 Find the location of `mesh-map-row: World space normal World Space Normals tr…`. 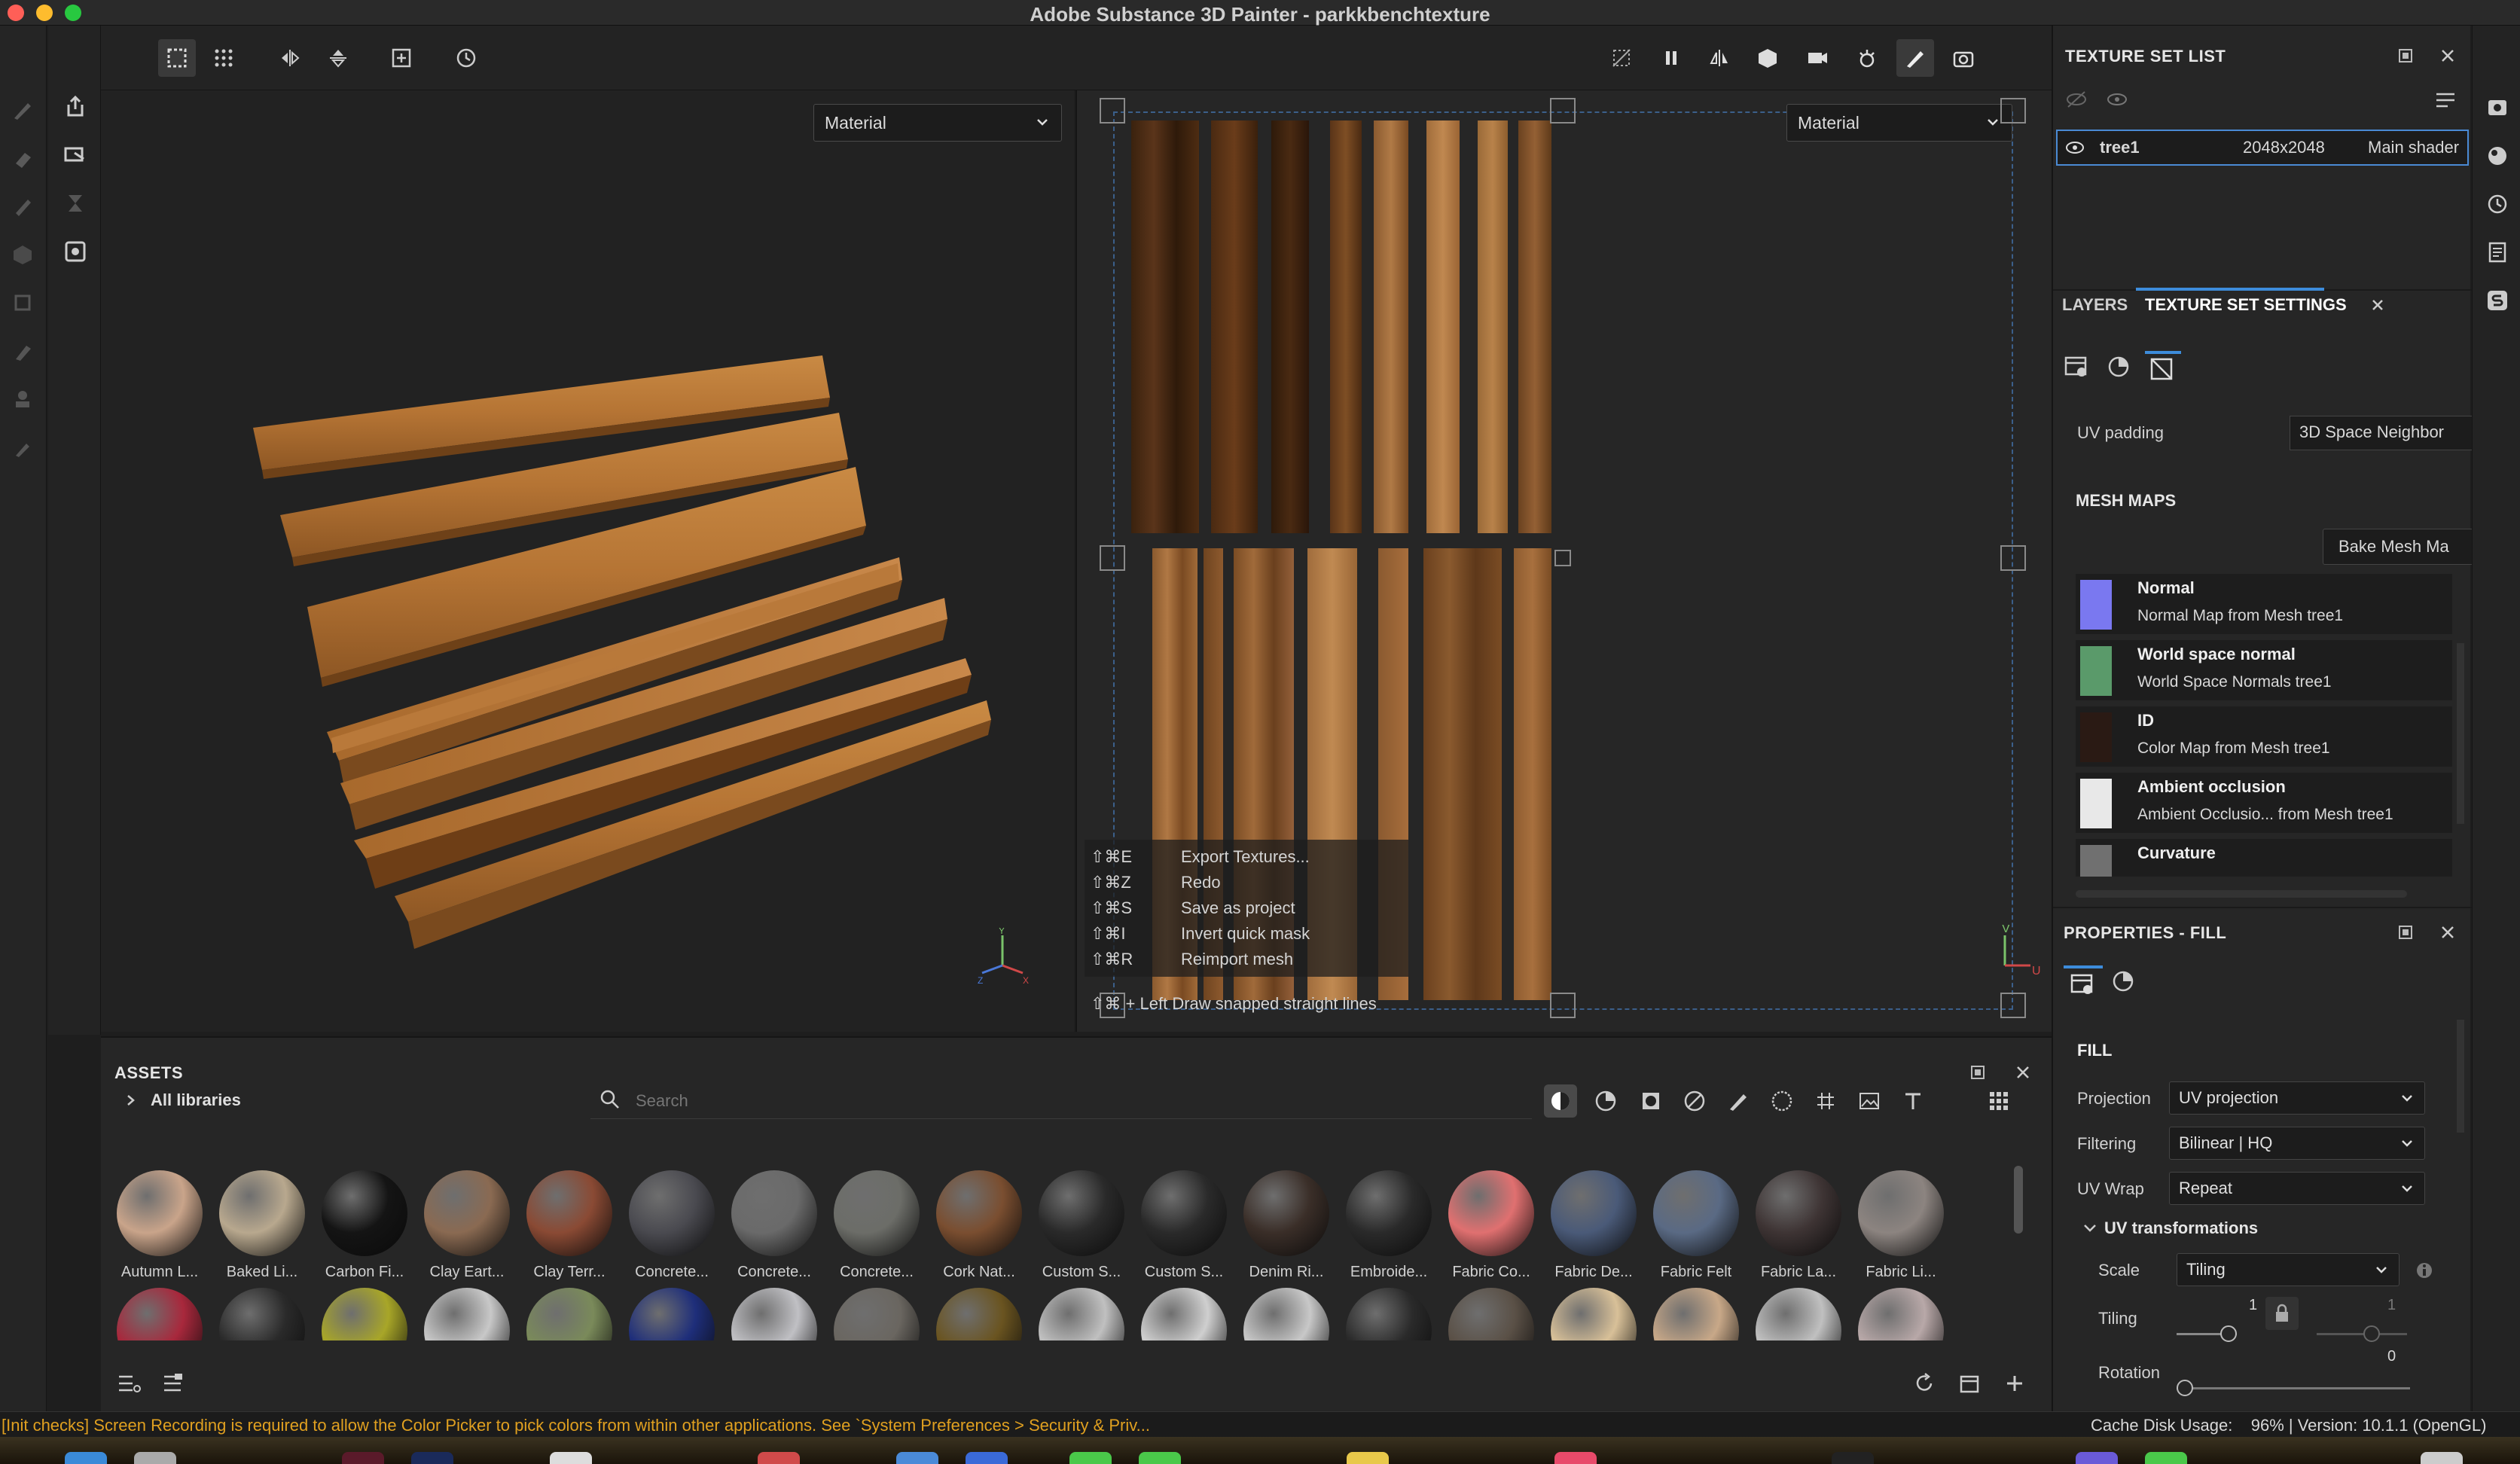

mesh-map-row: World space normal World Space Normals tr… is located at coordinates (2264, 670).